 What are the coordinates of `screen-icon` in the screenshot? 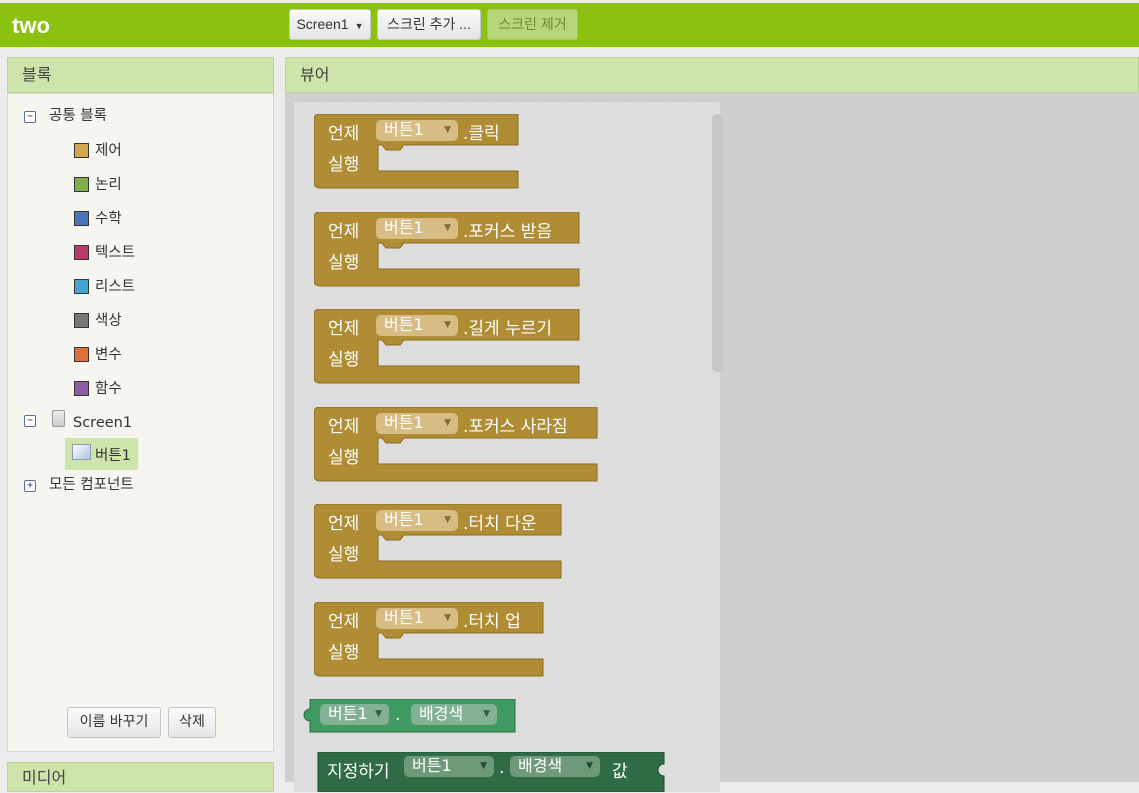 It's located at (58, 418).